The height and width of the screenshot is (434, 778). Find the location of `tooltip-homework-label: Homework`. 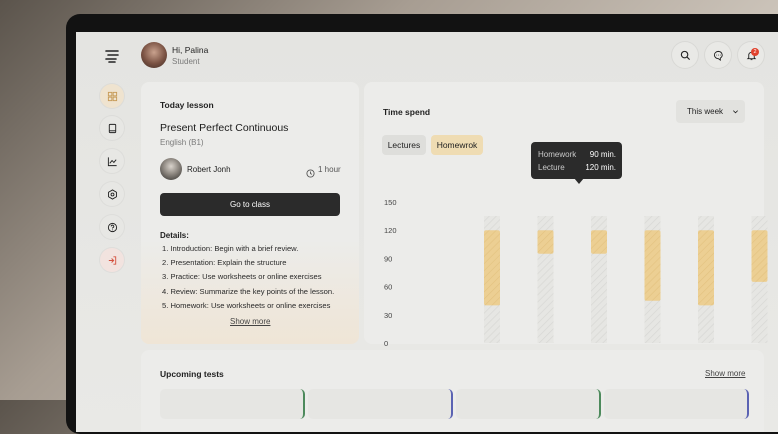

tooltip-homework-label: Homework is located at coordinates (557, 154).